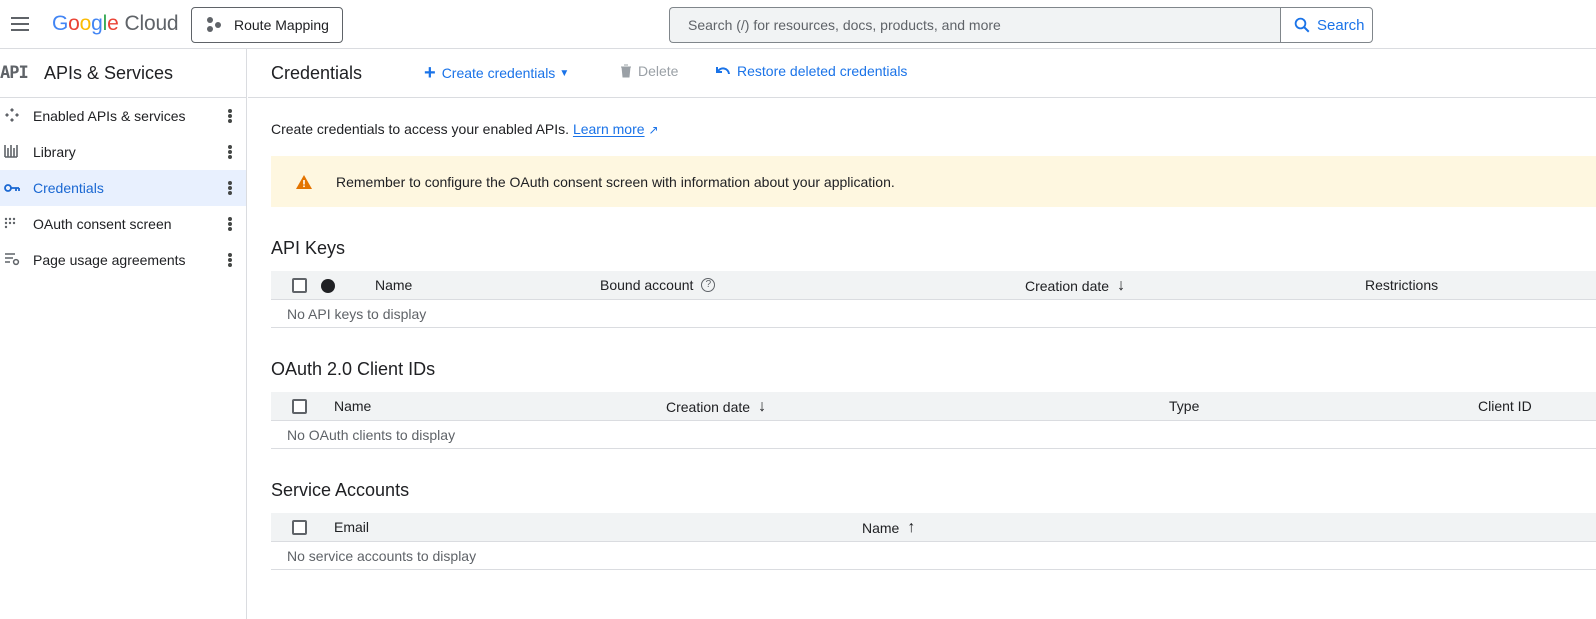 The image size is (1596, 619). I want to click on column-type: Type, so click(1184, 406).